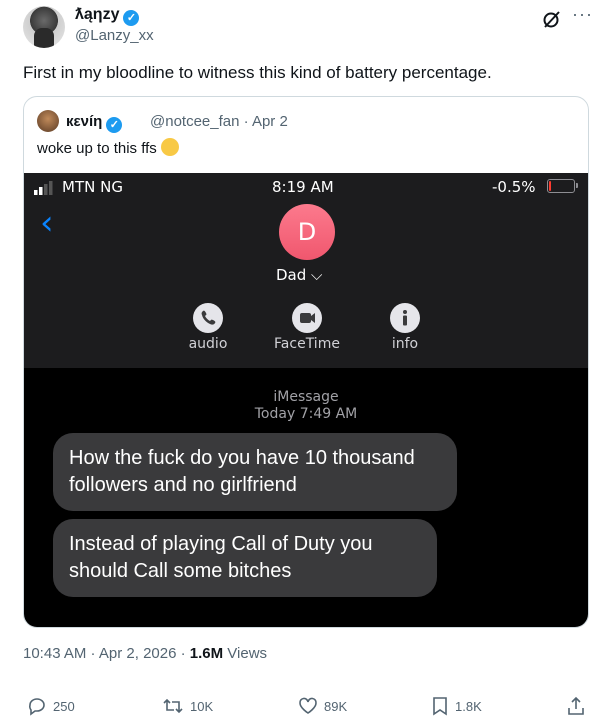 Image resolution: width=611 pixels, height=724 pixels. Describe the element at coordinates (97, 14) in the screenshot. I see `author-name-text: ƛąηzy` at that location.